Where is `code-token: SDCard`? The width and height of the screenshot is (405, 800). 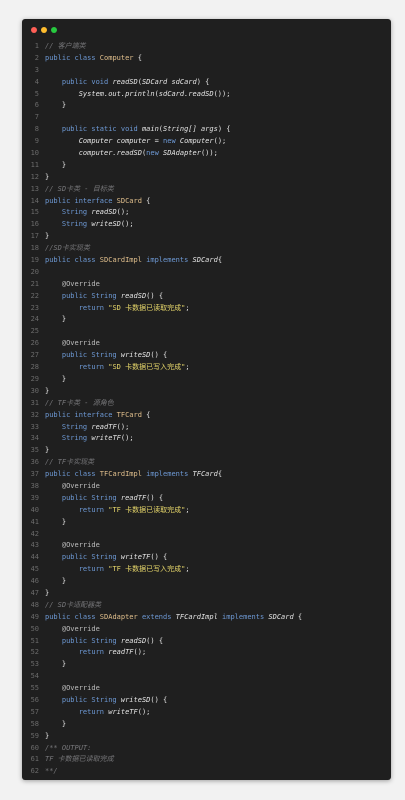 code-token: SDCard is located at coordinates (205, 260).